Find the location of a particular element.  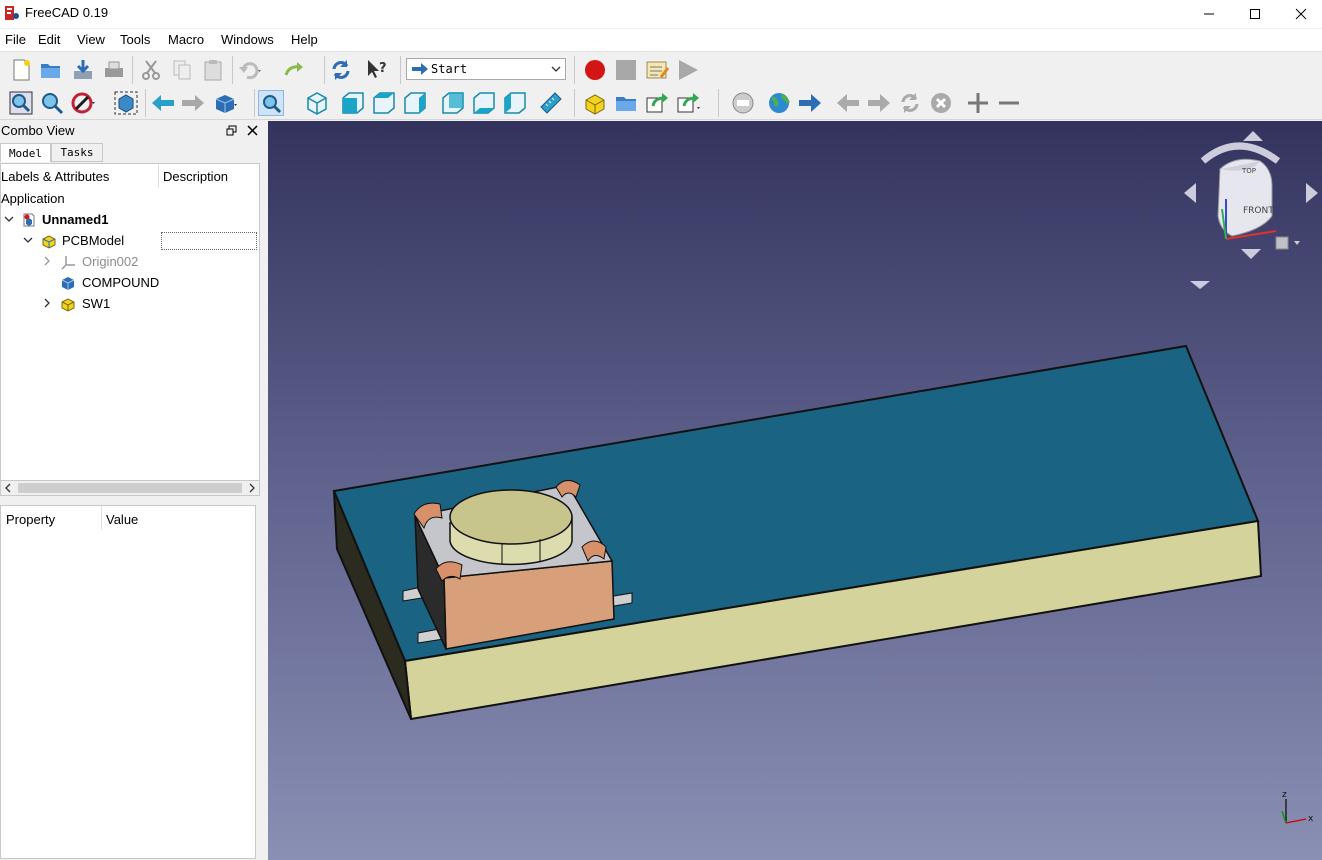

std-views-button is located at coordinates (225, 103).